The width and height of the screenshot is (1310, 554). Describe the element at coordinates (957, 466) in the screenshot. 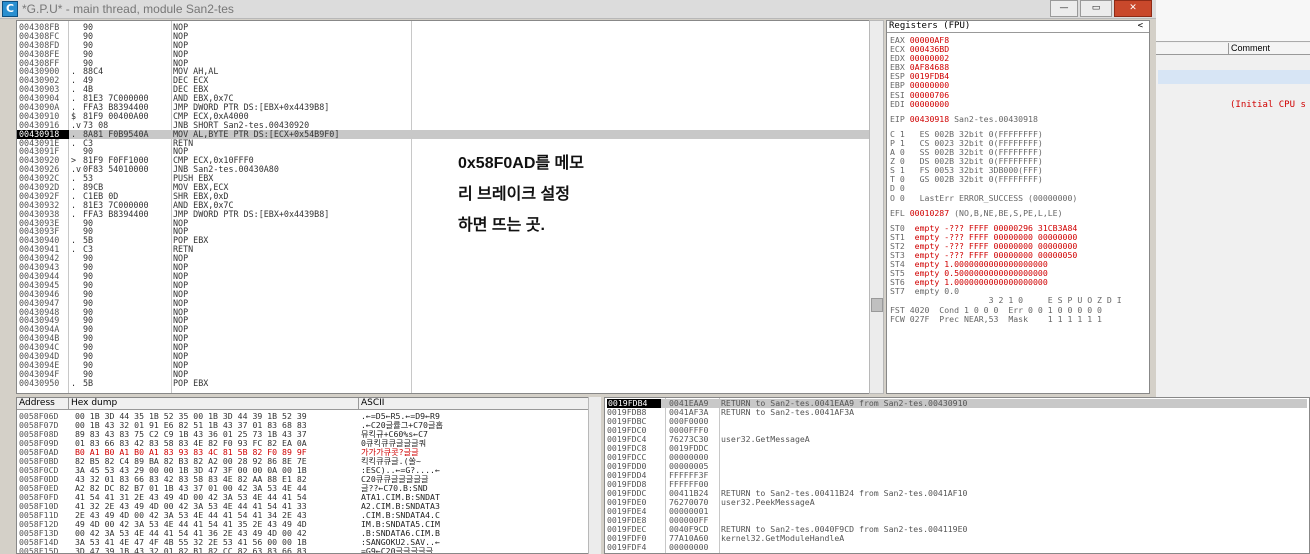

I see `stack-row: 0019FDD0 00000005` at that location.